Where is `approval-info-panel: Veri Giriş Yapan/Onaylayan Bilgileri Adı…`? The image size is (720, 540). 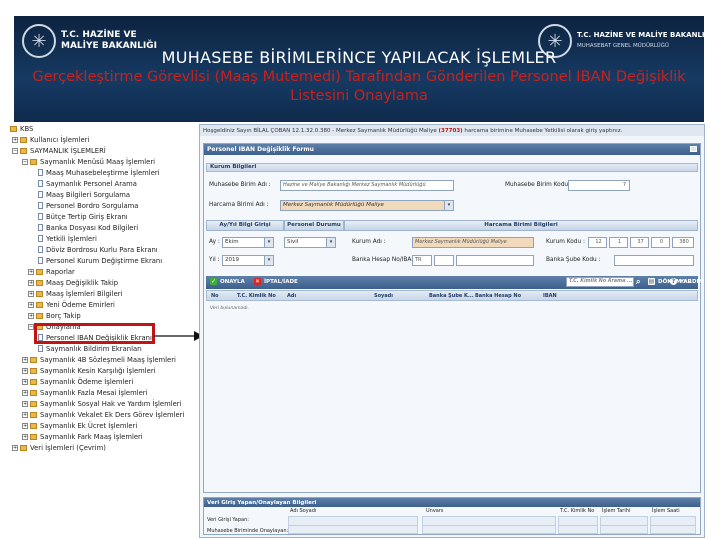
approval-info-panel: Veri Giriş Yapan/Onaylayan Bilgileri Adı… is located at coordinates (452, 516).